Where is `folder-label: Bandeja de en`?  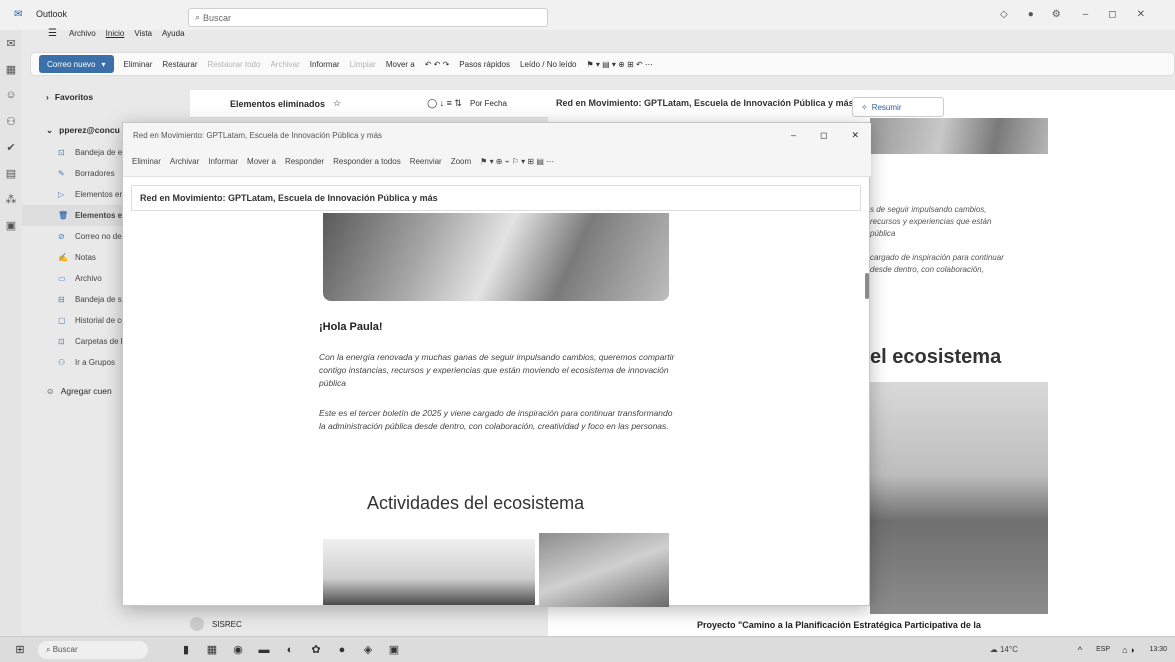 folder-label: Bandeja de en is located at coordinates (101, 152).